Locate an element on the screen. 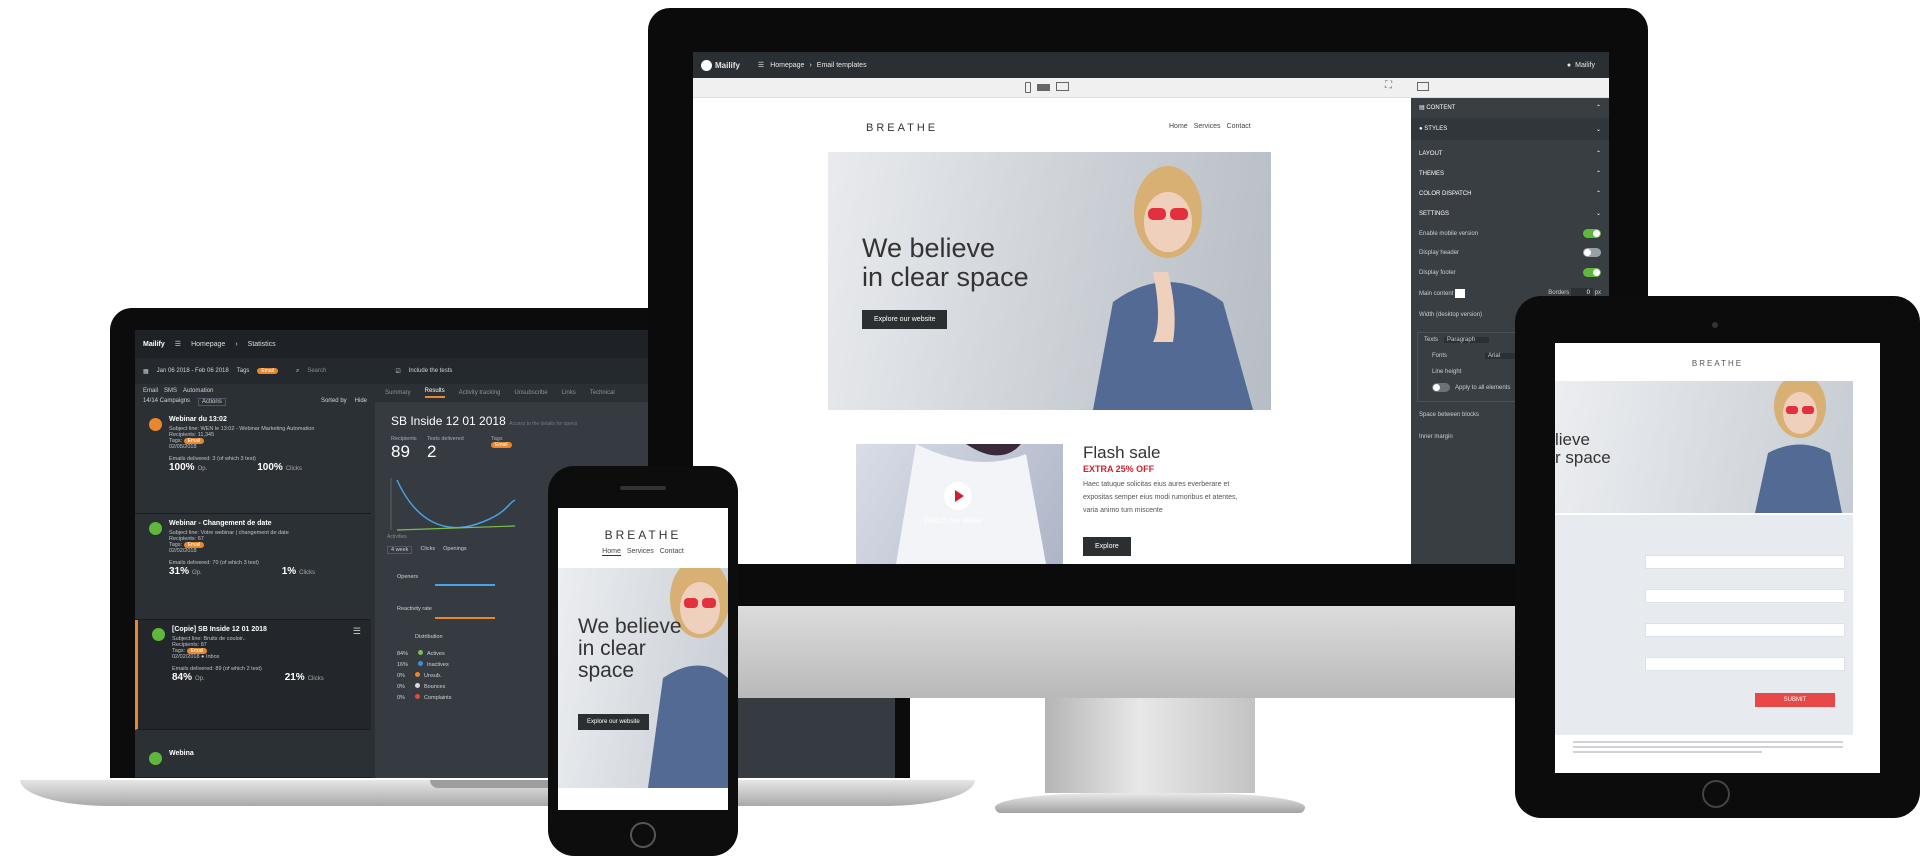 The width and height of the screenshot is (1932, 856). enable-mobile-row: Enable mobile version is located at coordinates (1510, 233).